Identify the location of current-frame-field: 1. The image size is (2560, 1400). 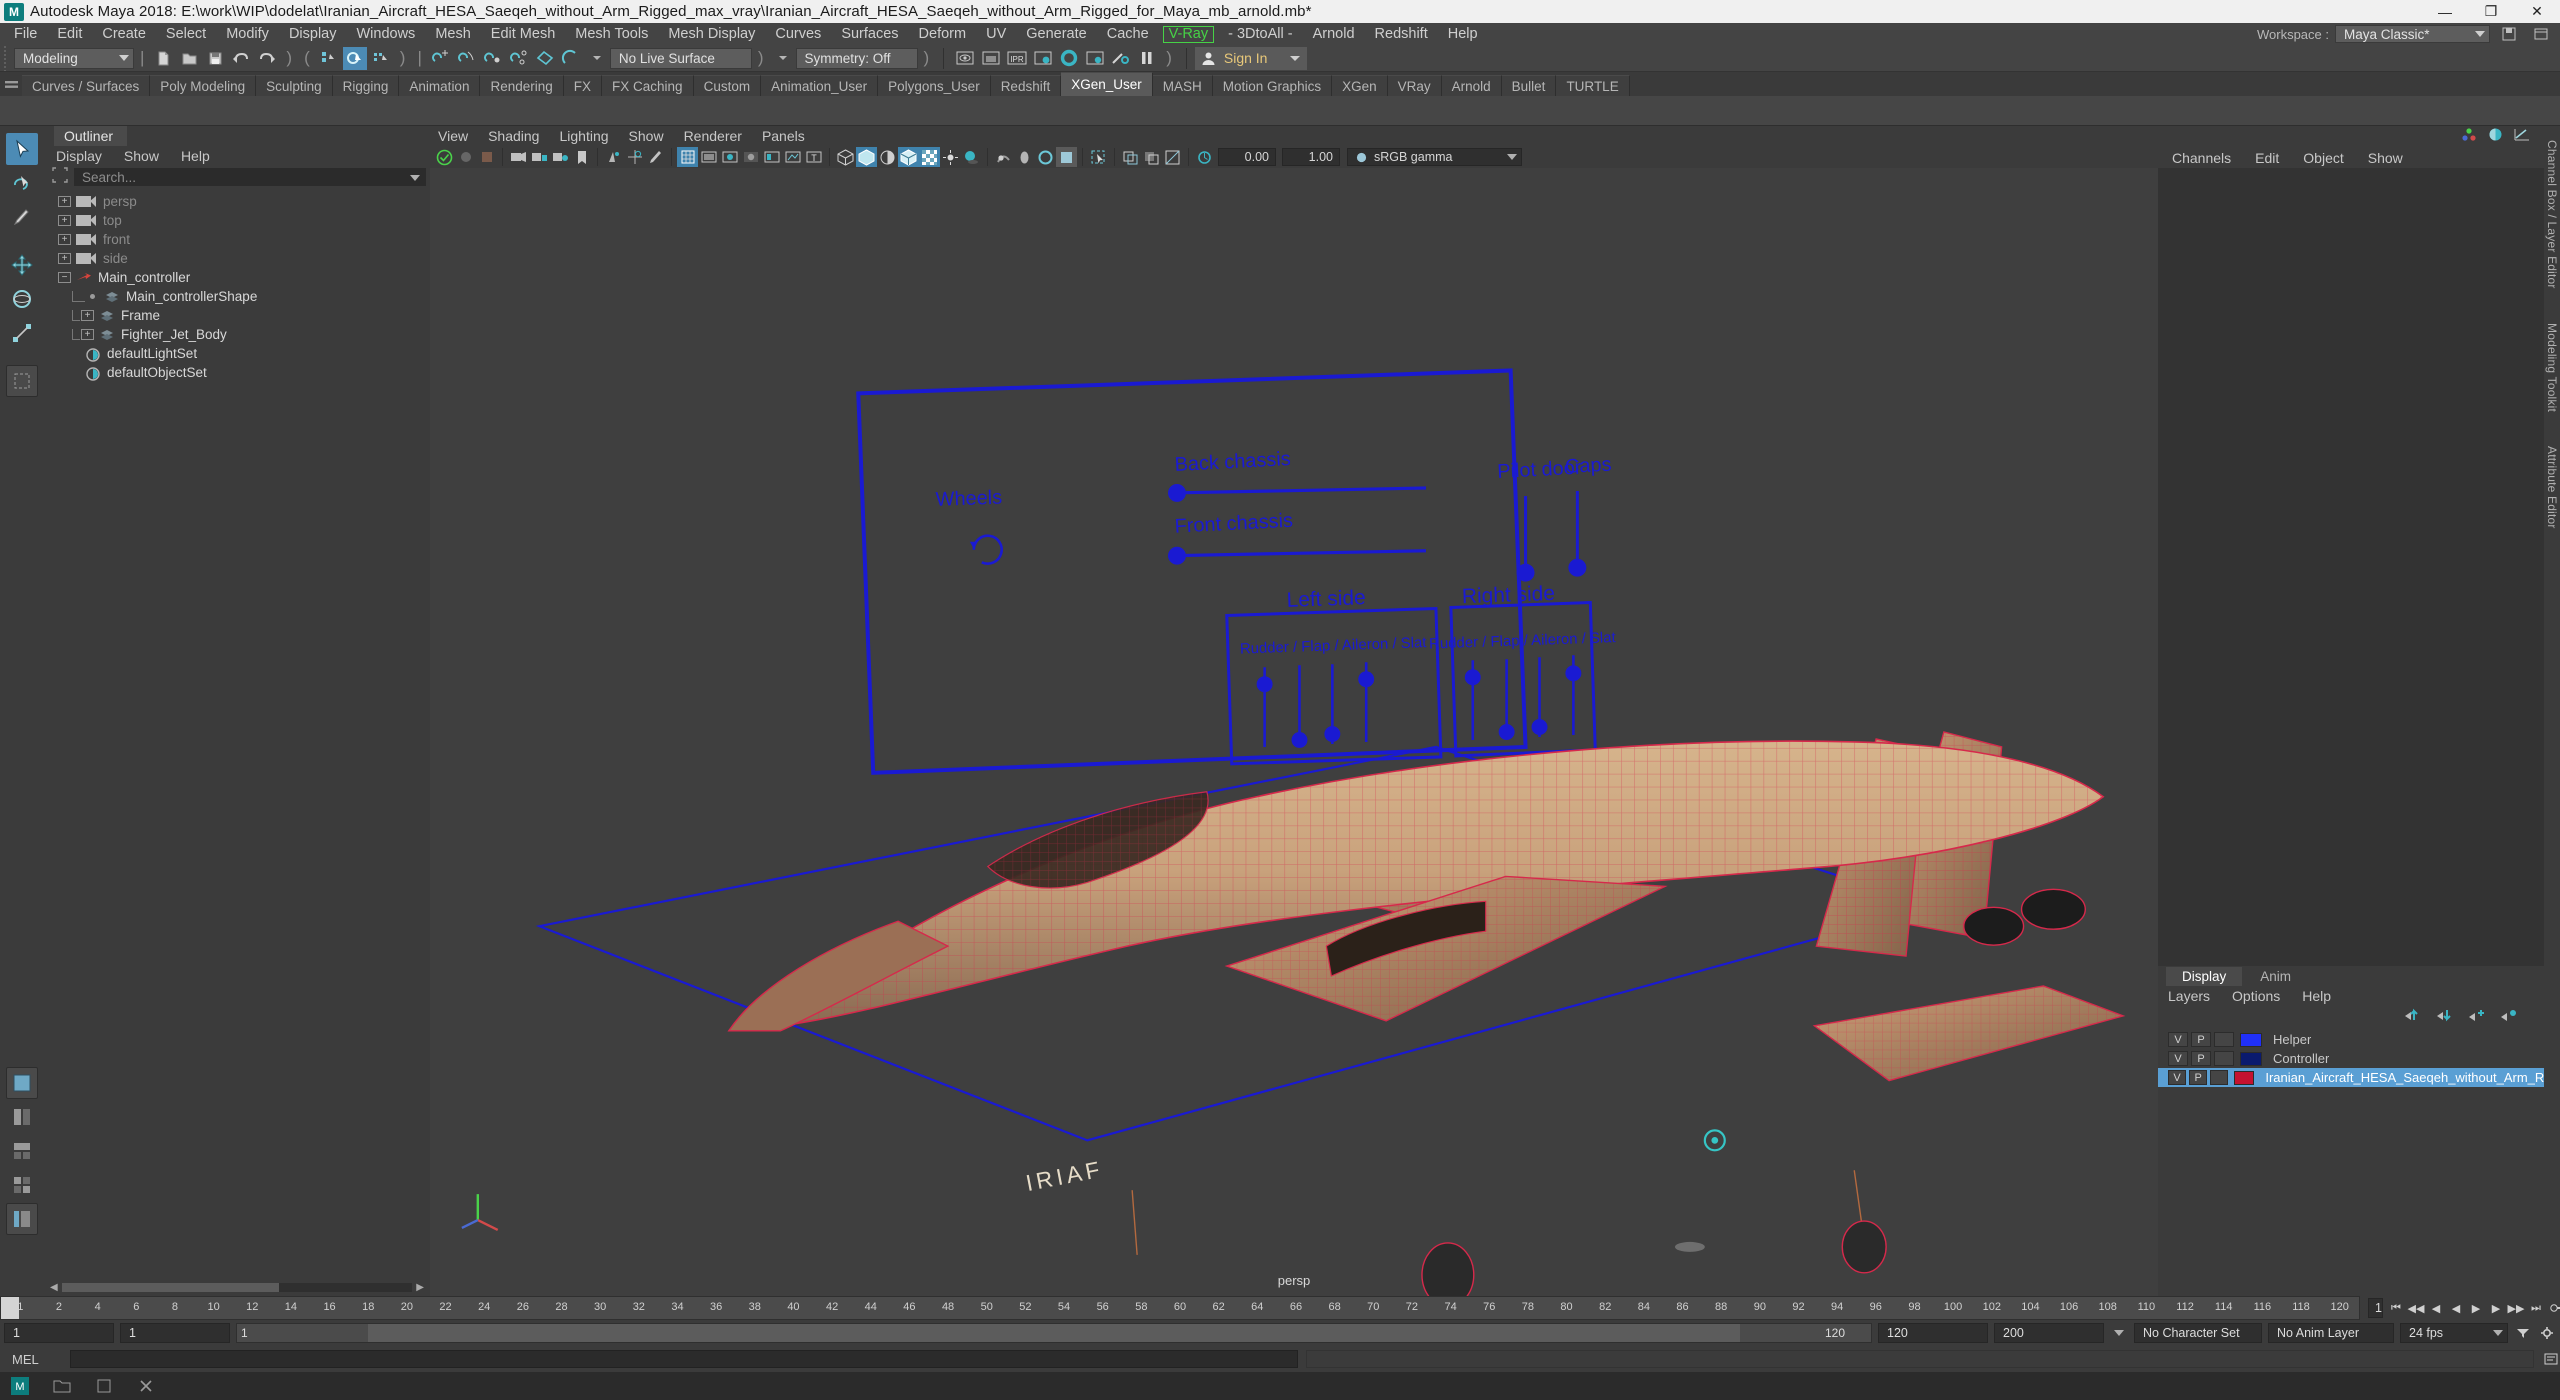
(2375, 1308).